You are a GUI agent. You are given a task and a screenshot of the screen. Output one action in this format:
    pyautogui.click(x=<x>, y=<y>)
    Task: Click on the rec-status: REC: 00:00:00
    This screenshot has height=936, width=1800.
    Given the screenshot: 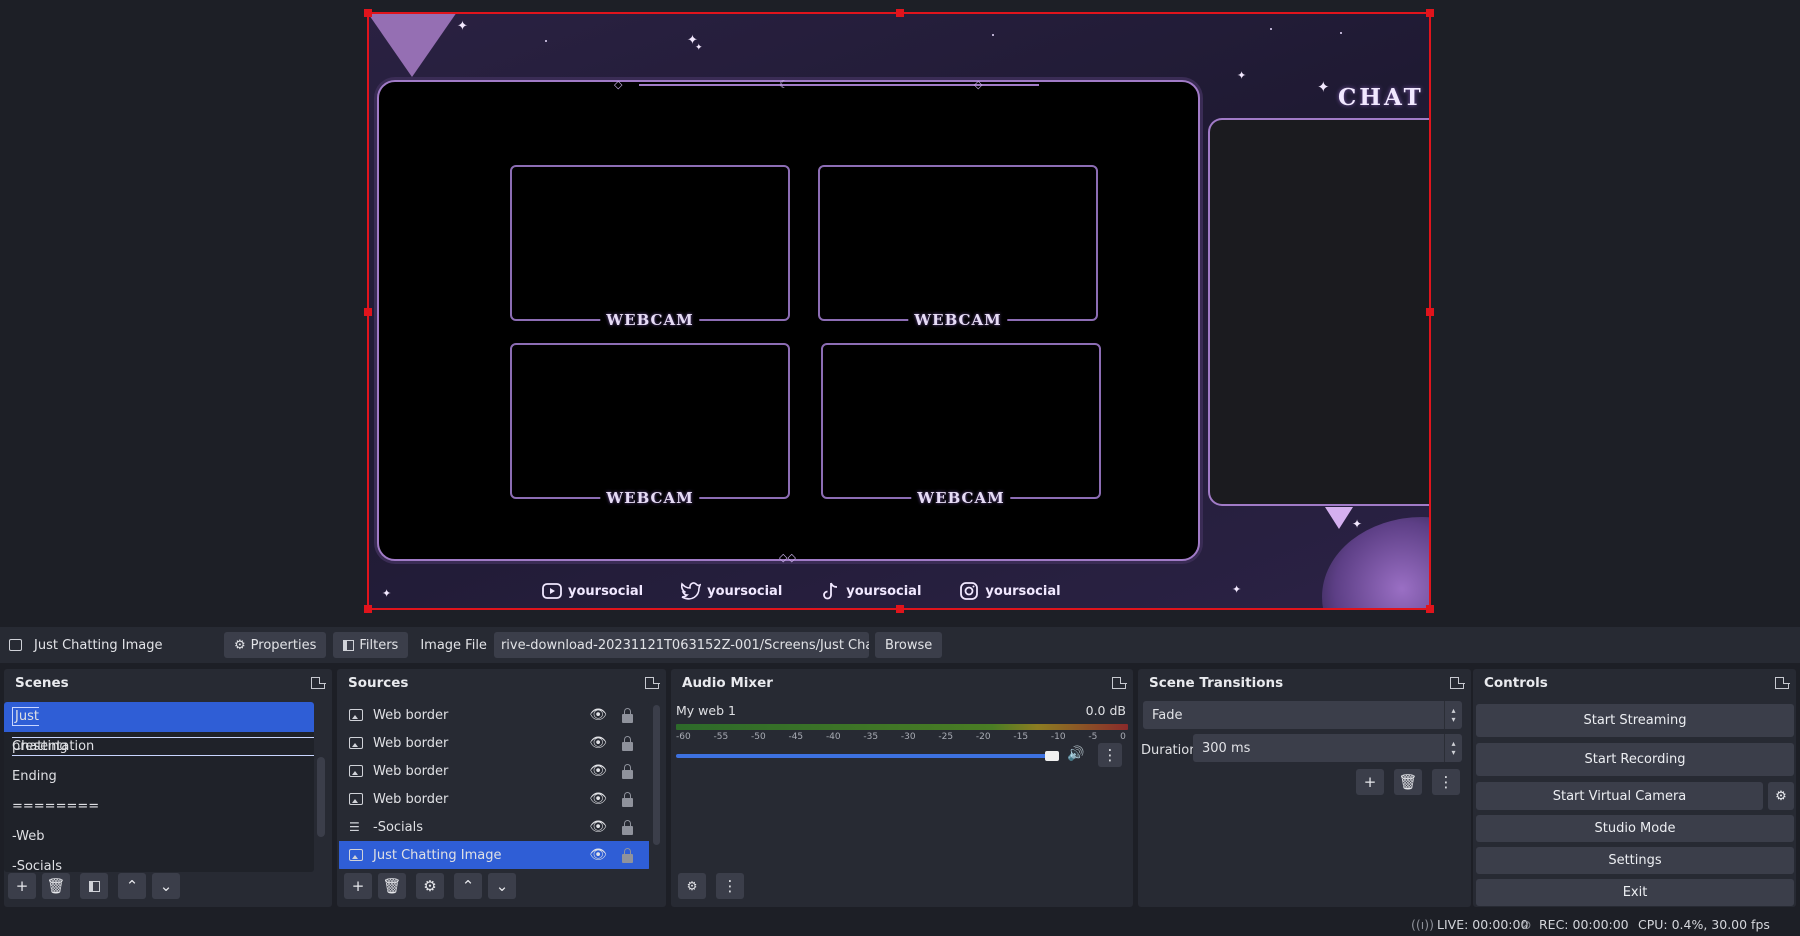 What is the action you would take?
    pyautogui.click(x=1584, y=924)
    